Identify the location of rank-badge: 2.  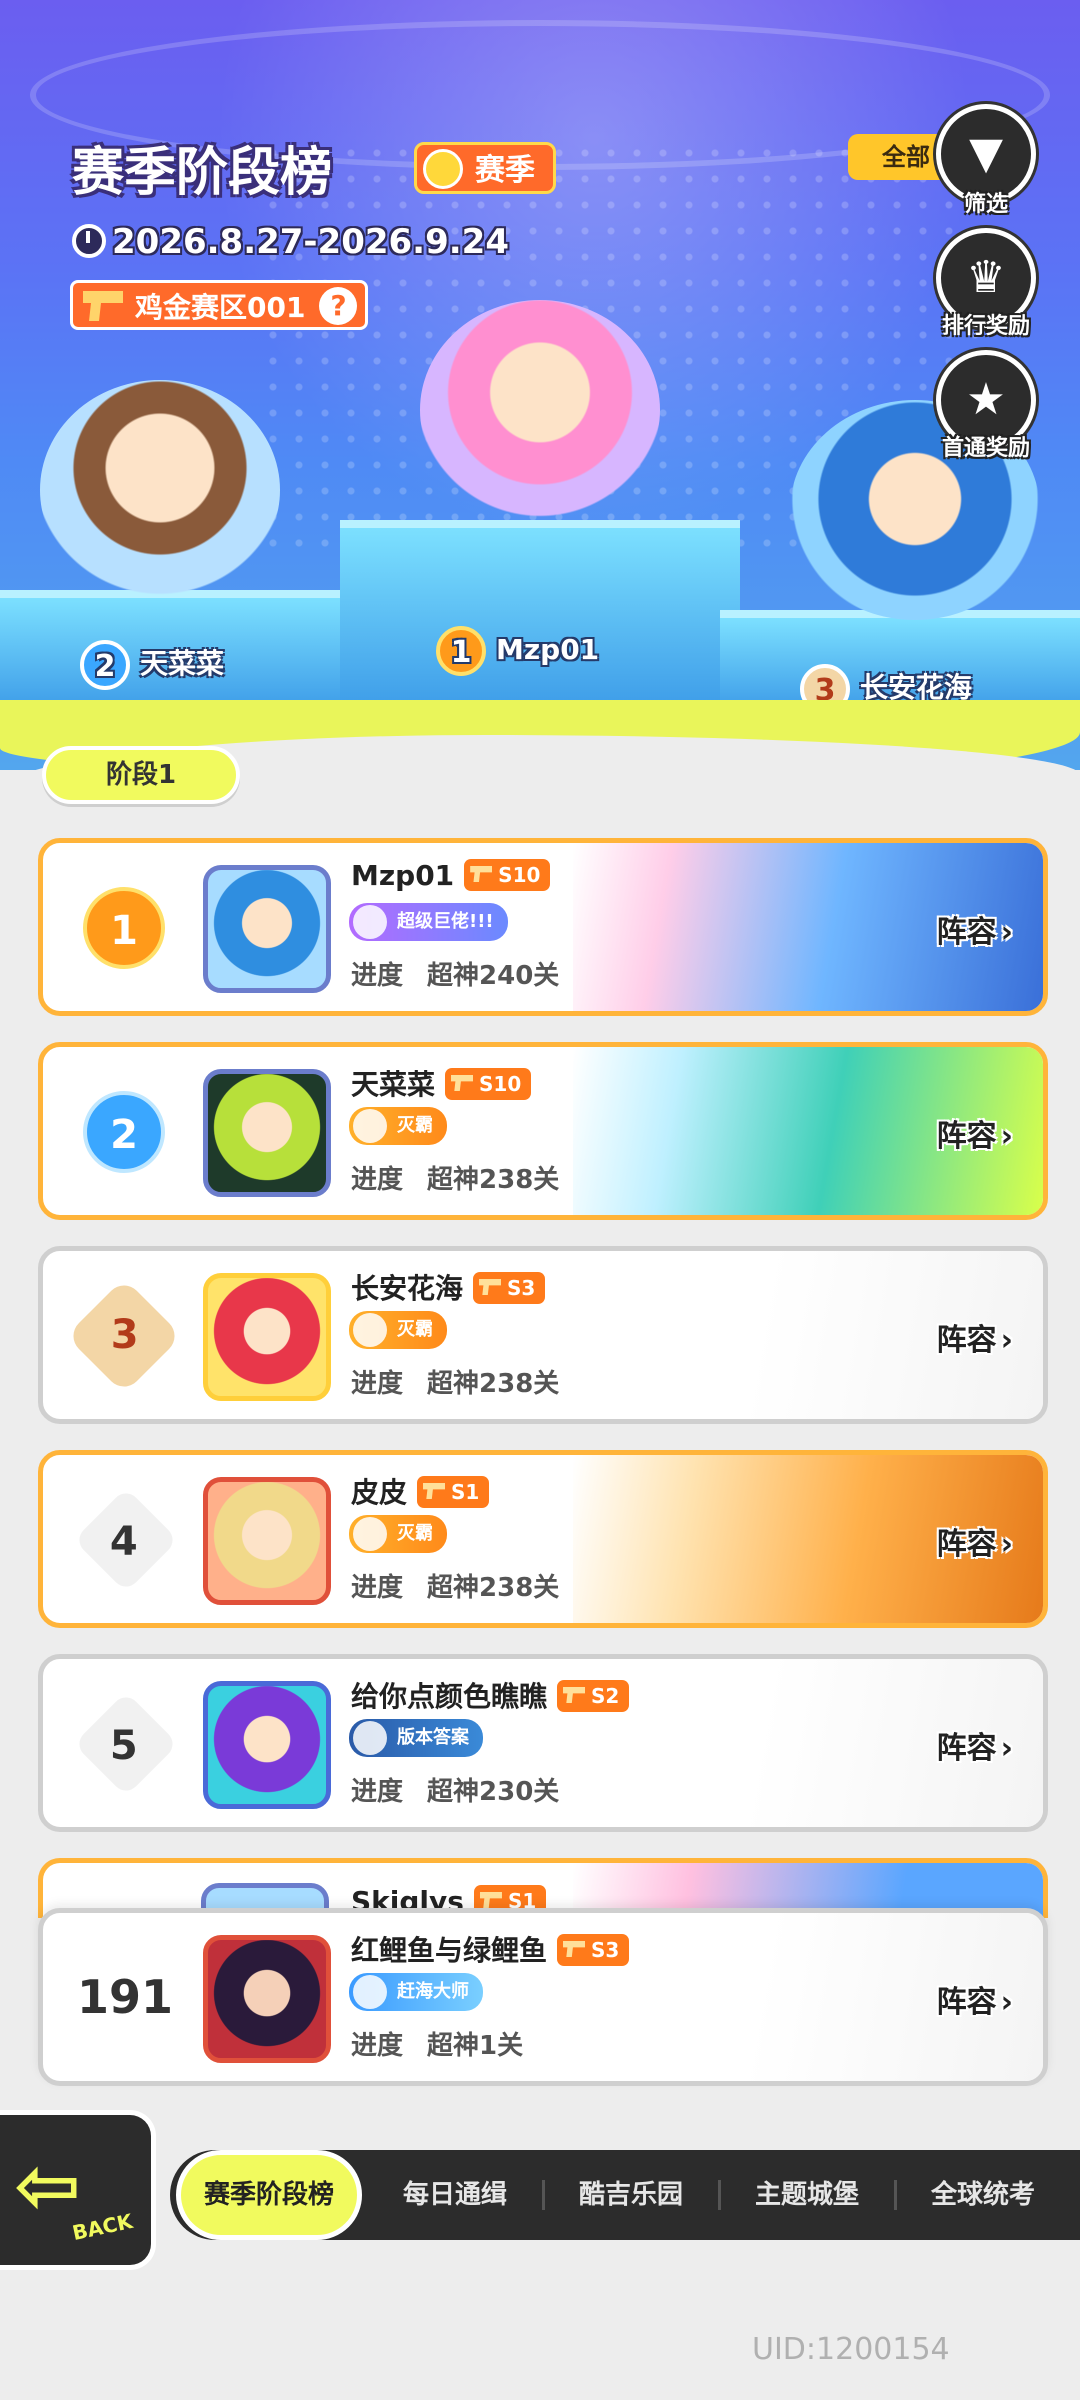
(124, 1132).